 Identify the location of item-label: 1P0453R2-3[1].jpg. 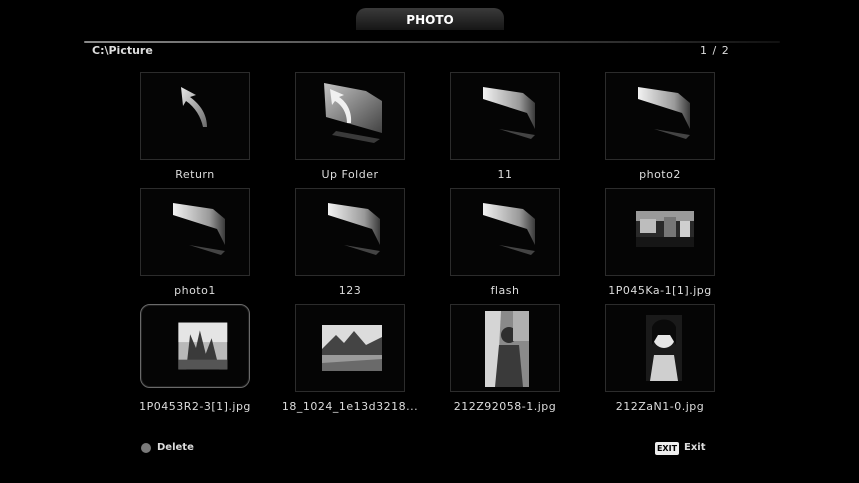
(195, 406).